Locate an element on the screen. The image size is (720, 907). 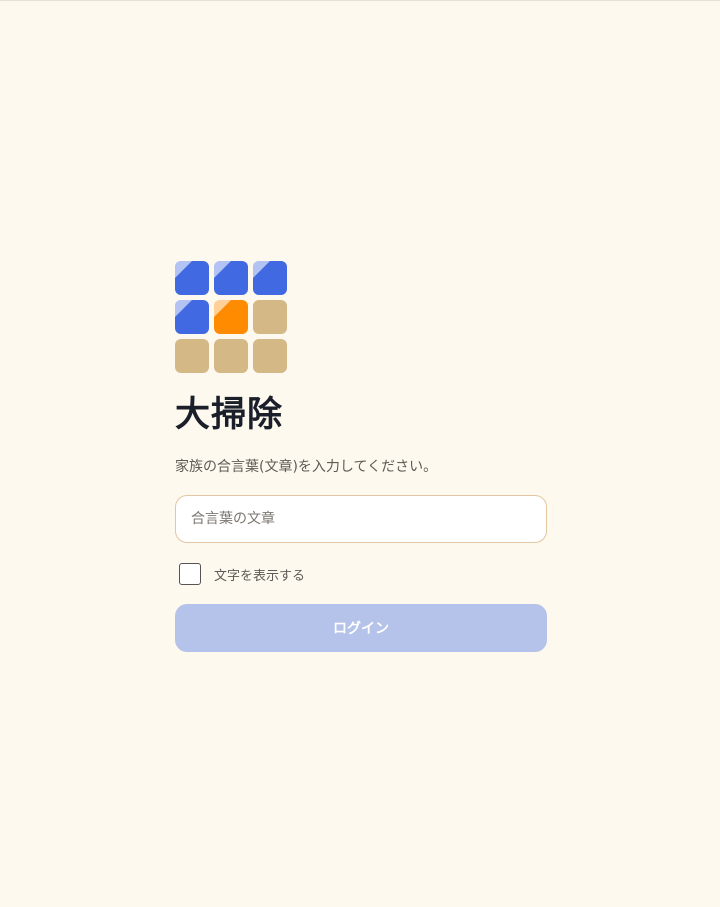
passphrase-input is located at coordinates (361, 519).